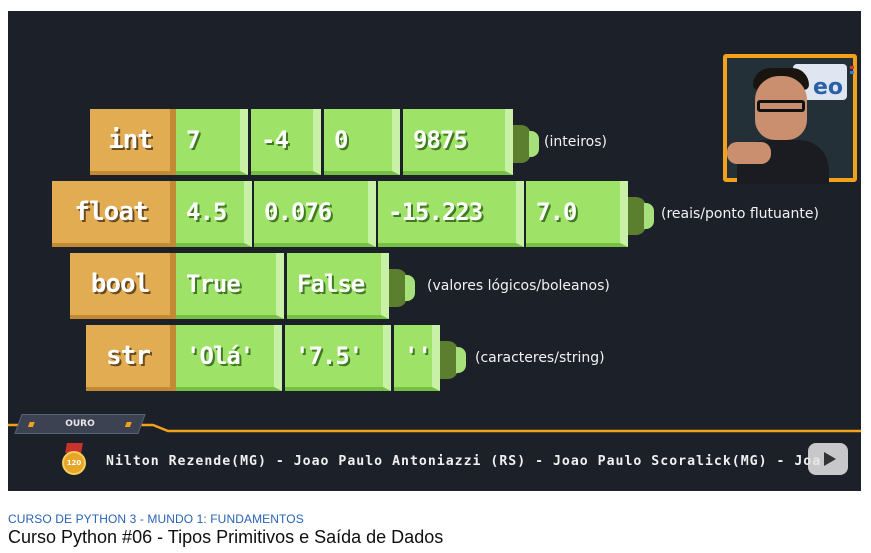 The image size is (871, 553). What do you see at coordinates (206, 212) in the screenshot?
I see `value-label: 4.5` at bounding box center [206, 212].